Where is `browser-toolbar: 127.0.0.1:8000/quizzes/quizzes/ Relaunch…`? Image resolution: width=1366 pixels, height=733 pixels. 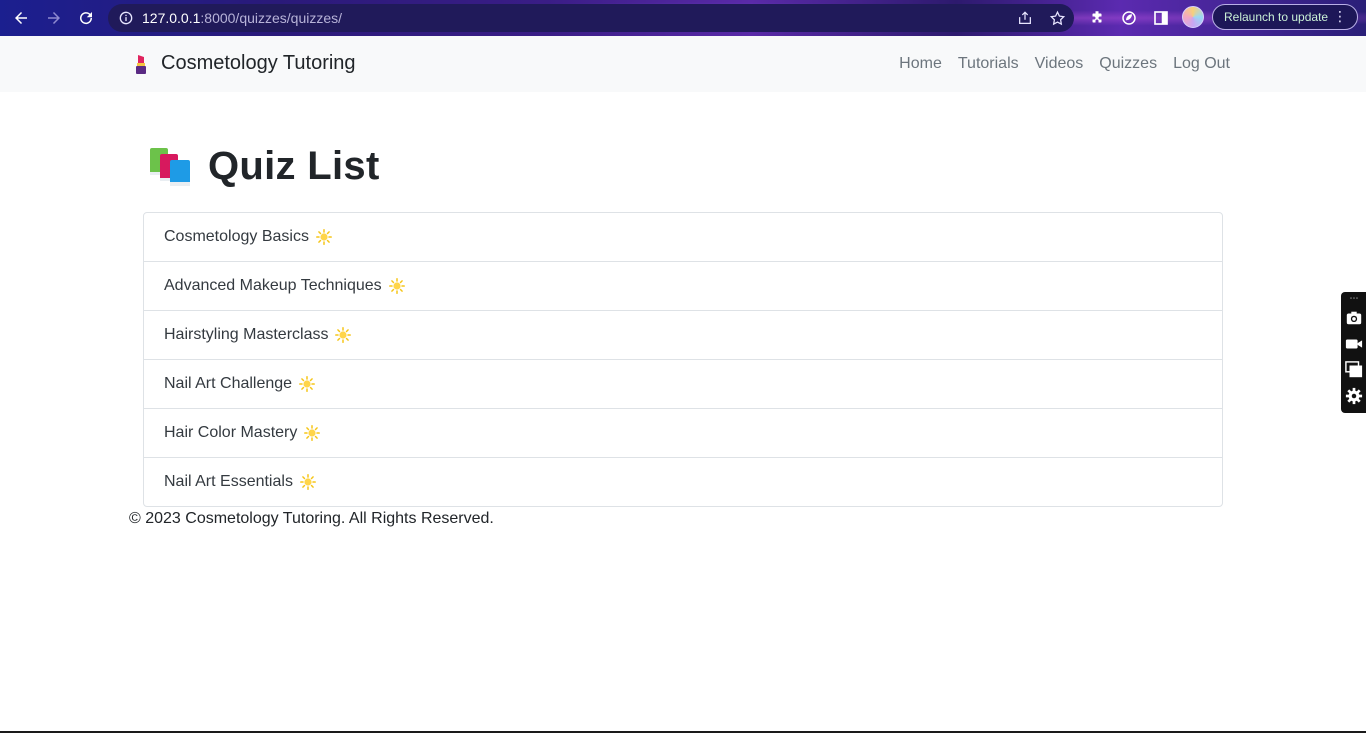
browser-toolbar: 127.0.0.1:8000/quizzes/quizzes/ Relaunch… is located at coordinates (683, 18).